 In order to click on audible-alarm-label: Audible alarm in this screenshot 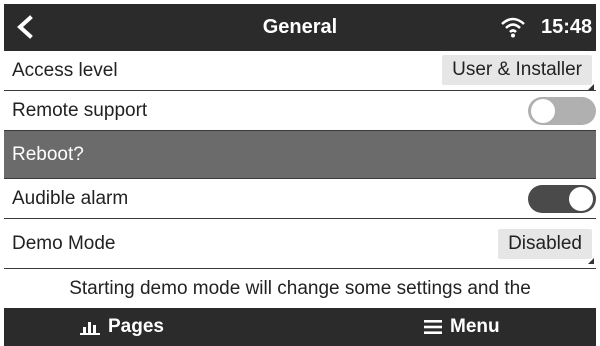, I will do `click(70, 198)`.